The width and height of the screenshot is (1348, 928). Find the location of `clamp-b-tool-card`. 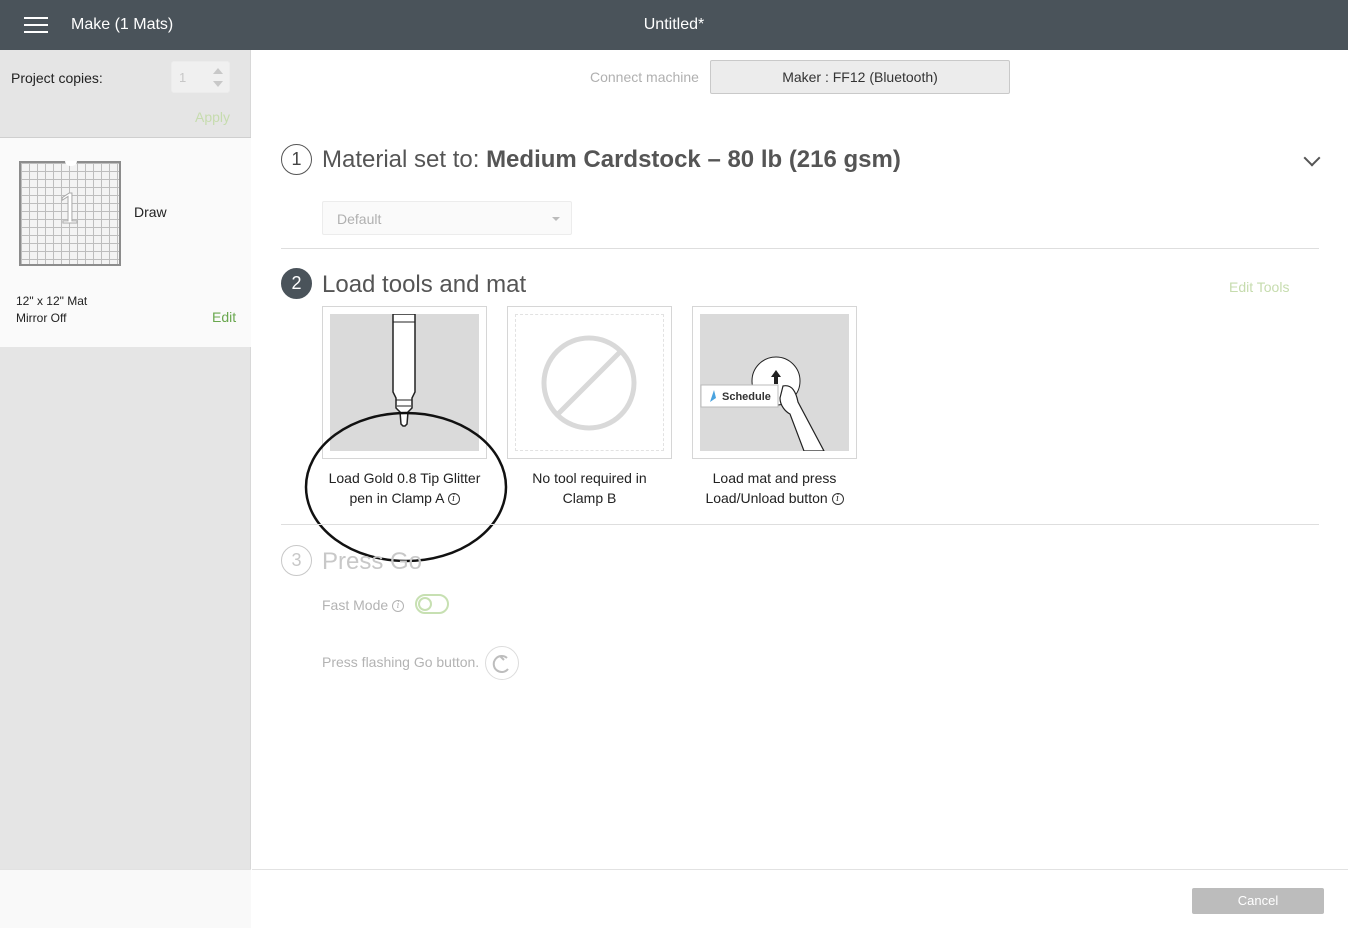

clamp-b-tool-card is located at coordinates (589, 382).